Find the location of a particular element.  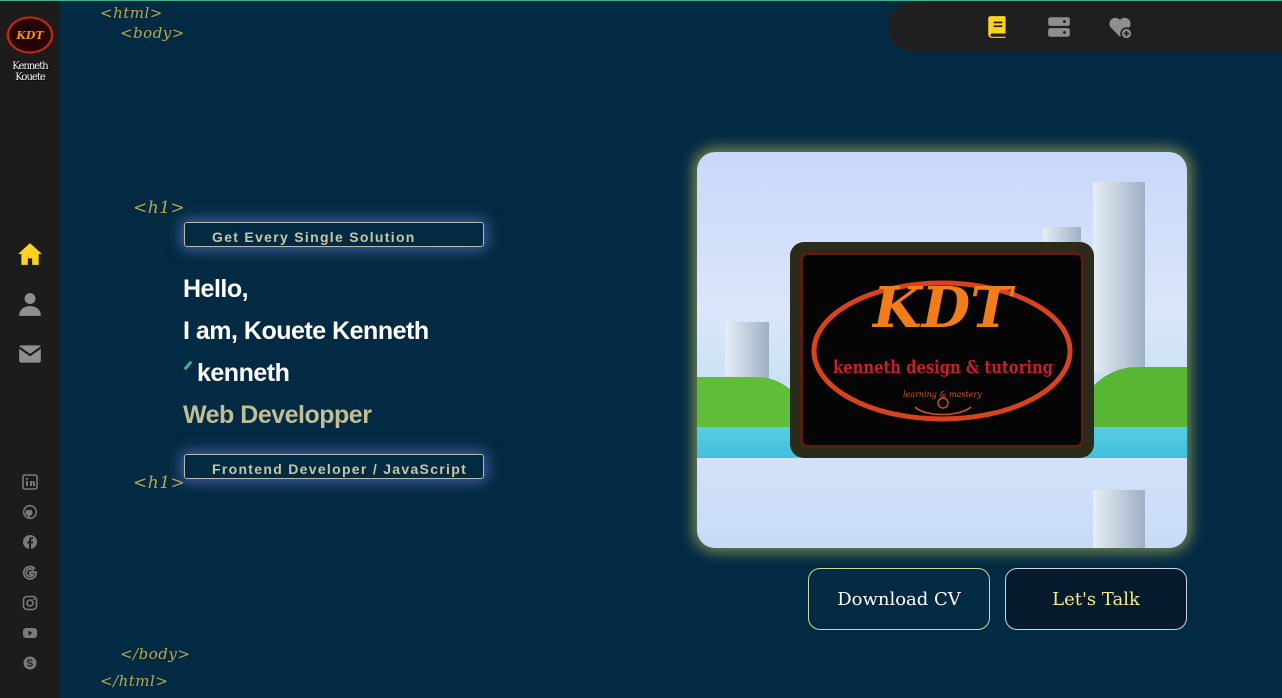

hero-role: Web Developper is located at coordinates (277, 415).